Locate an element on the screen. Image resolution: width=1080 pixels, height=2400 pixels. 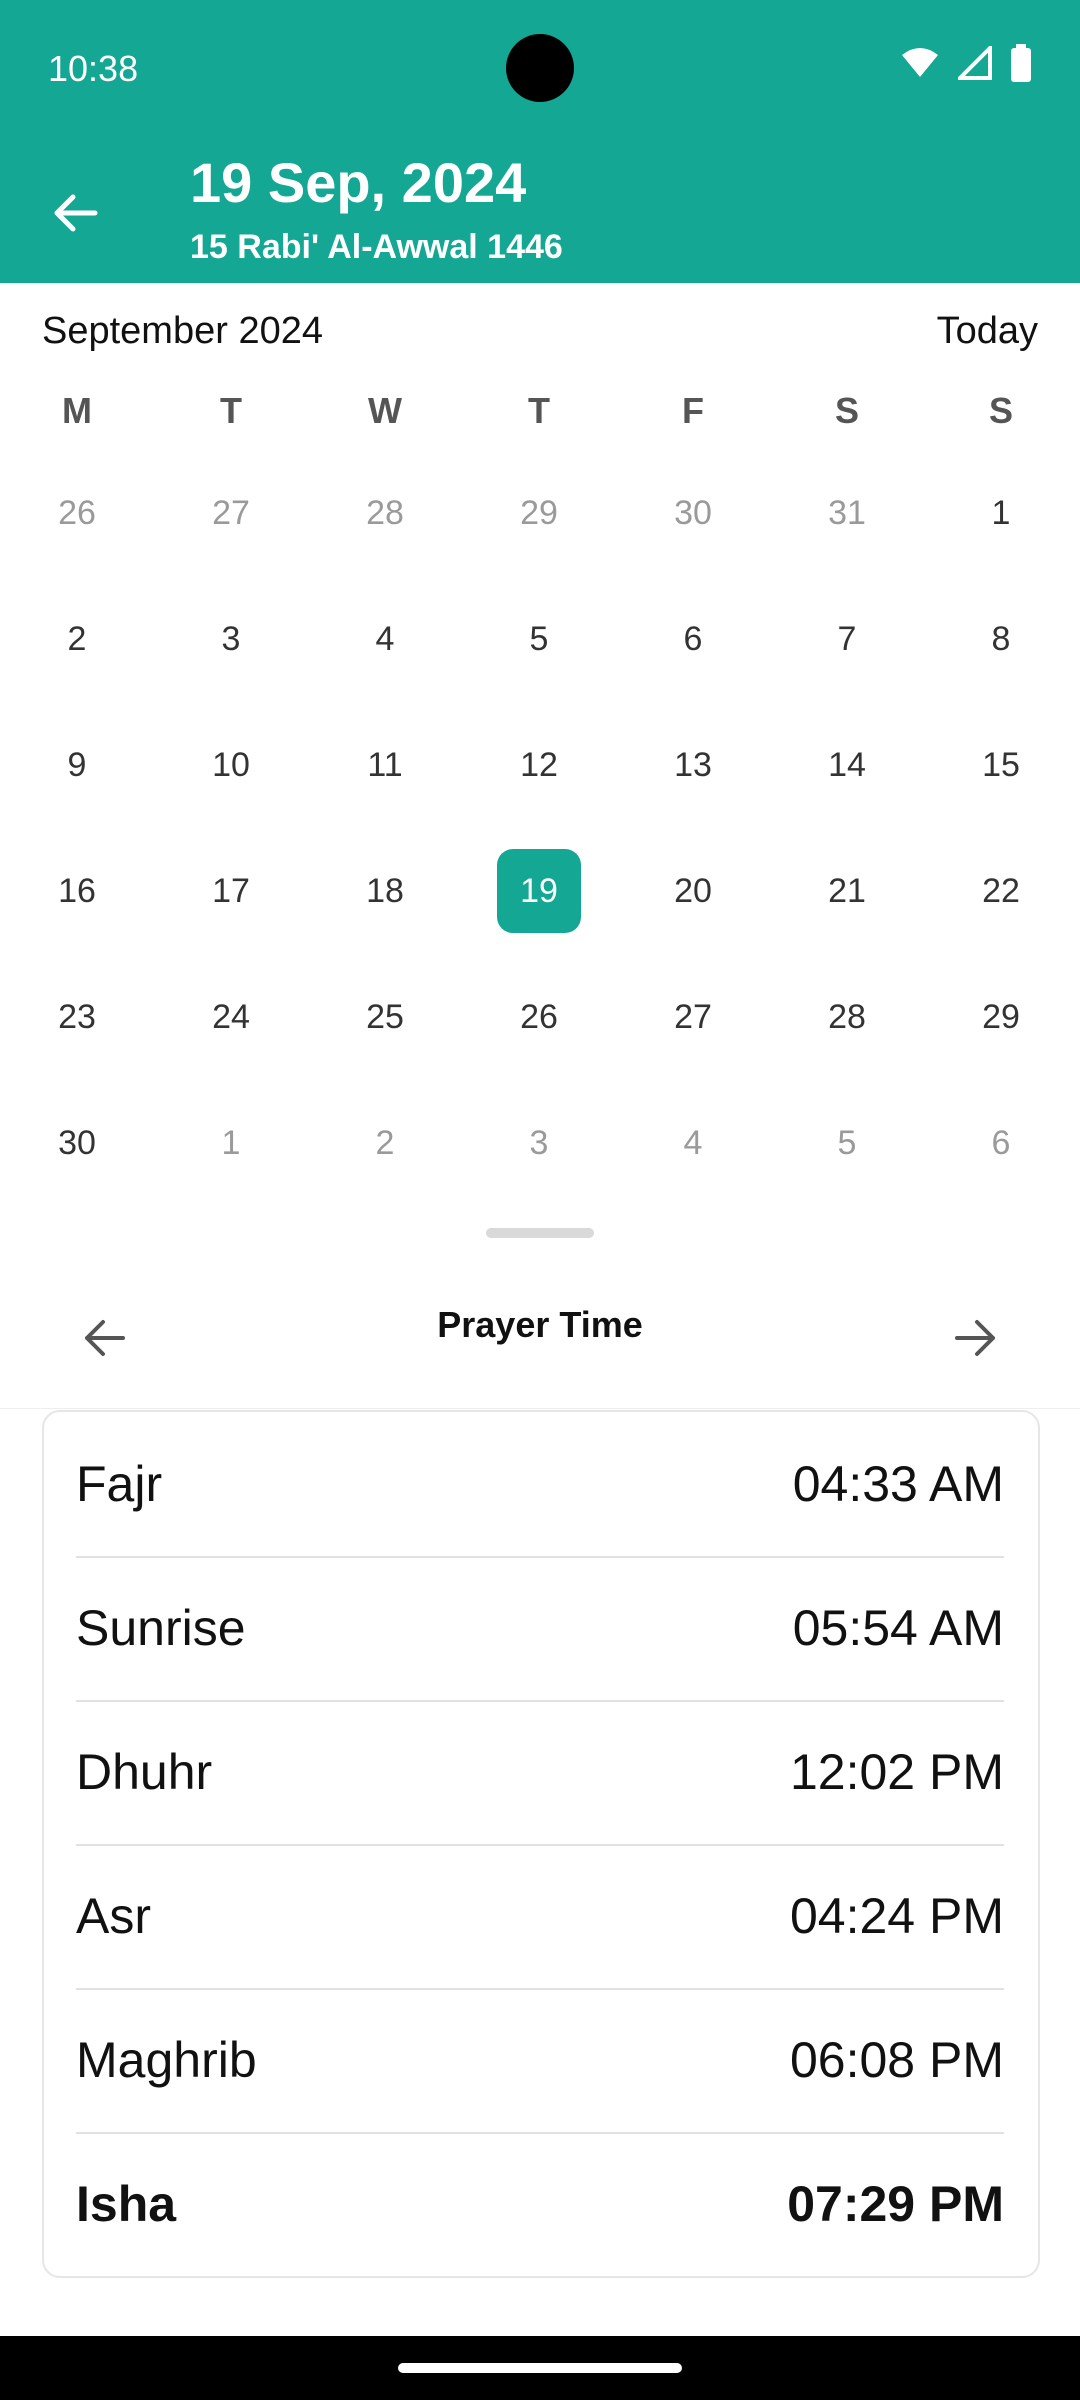
calendar-day-number: 21 is located at coordinates (847, 890).